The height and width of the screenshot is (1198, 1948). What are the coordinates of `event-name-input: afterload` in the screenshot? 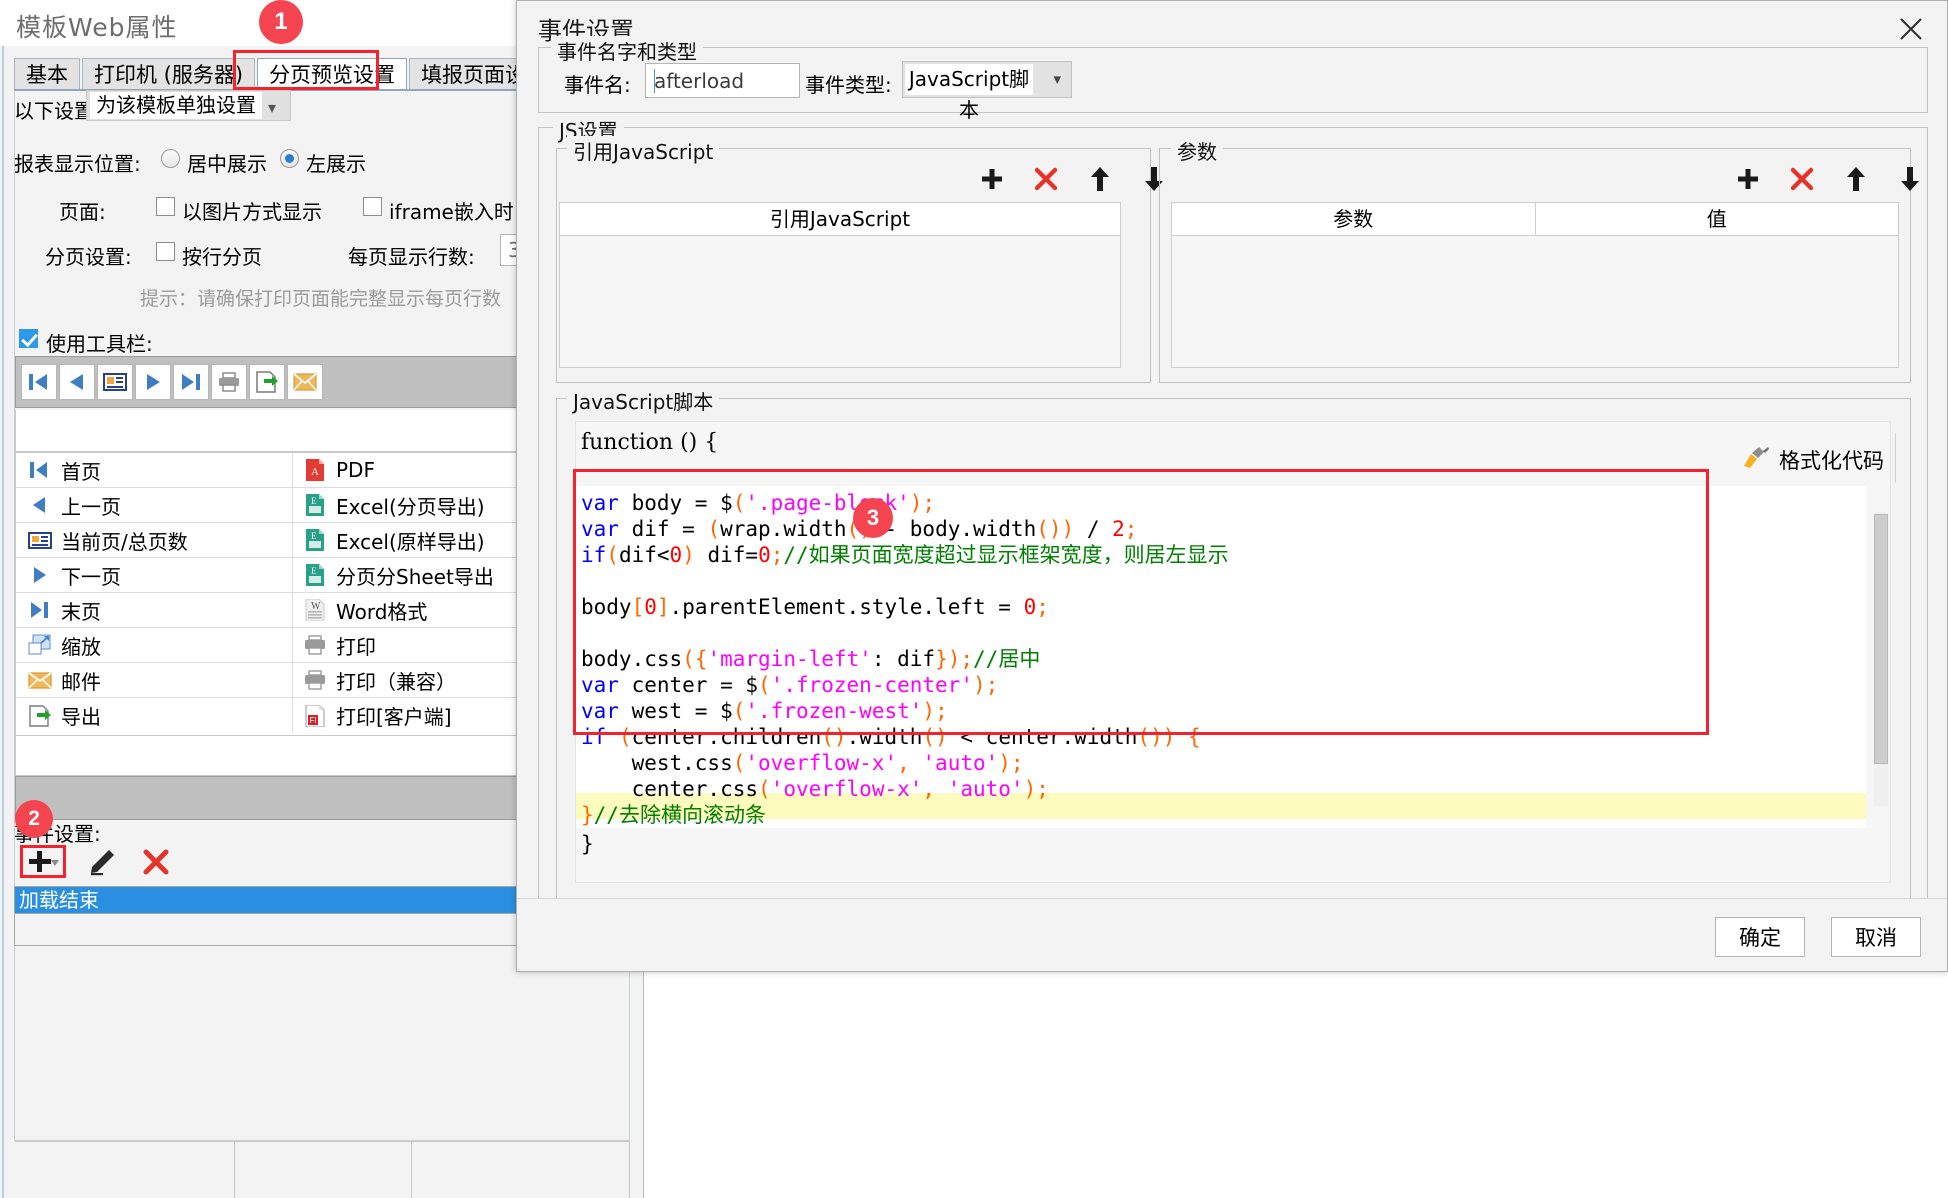 It's located at (722, 80).